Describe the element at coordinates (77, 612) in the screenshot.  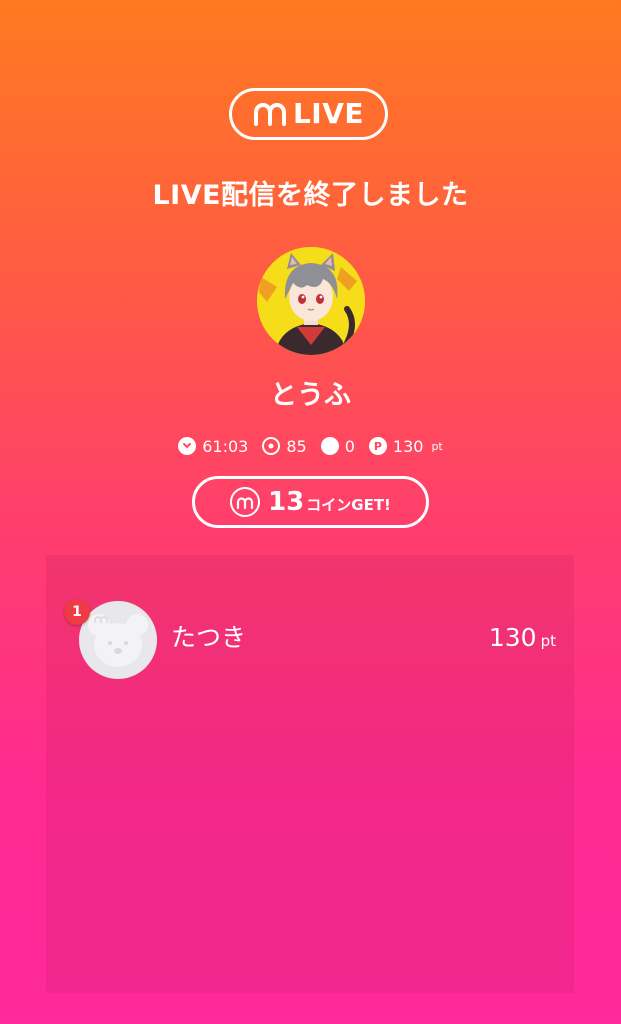
I see `rank-badge: 1` at that location.